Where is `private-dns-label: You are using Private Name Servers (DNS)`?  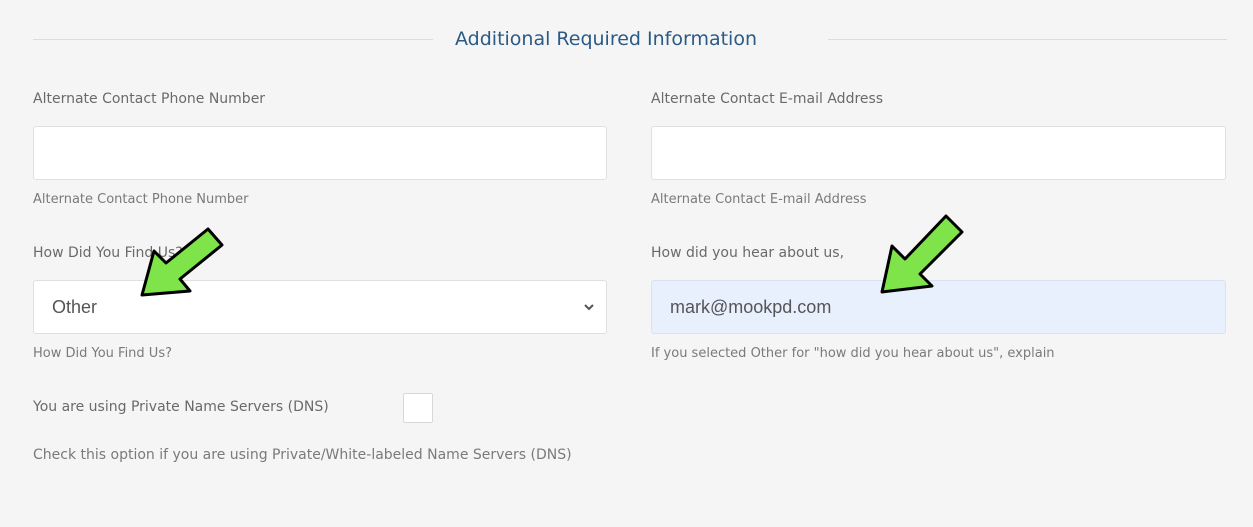 private-dns-label: You are using Private Name Servers (DNS) is located at coordinates (181, 407).